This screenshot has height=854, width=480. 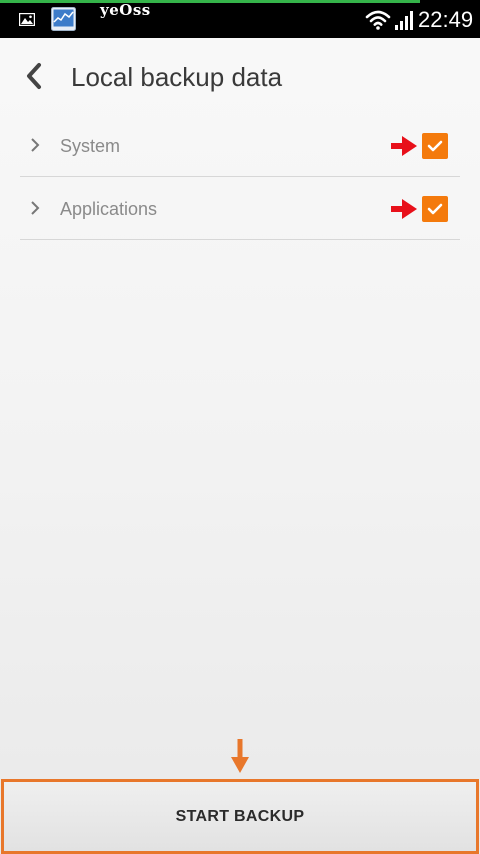 I want to click on start-backup-button: START BACKUP, so click(x=240, y=816).